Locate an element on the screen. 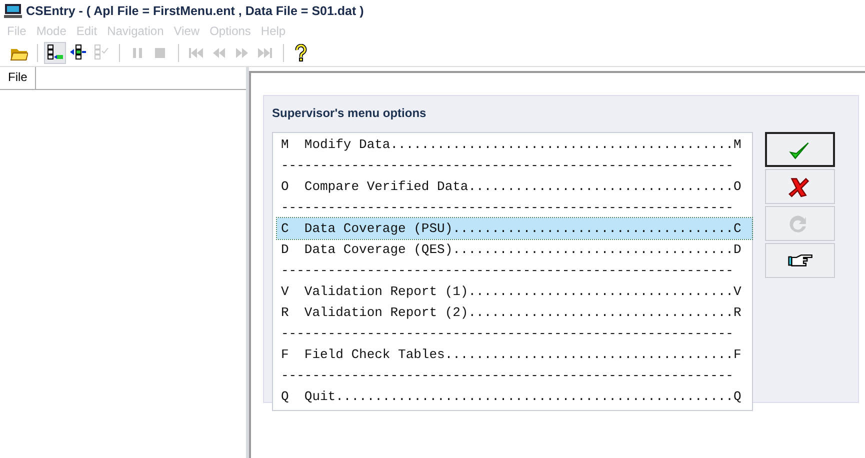 This screenshot has height=458, width=865. menu-option: R Validation Report (2)..................................R is located at coordinates (514, 312).